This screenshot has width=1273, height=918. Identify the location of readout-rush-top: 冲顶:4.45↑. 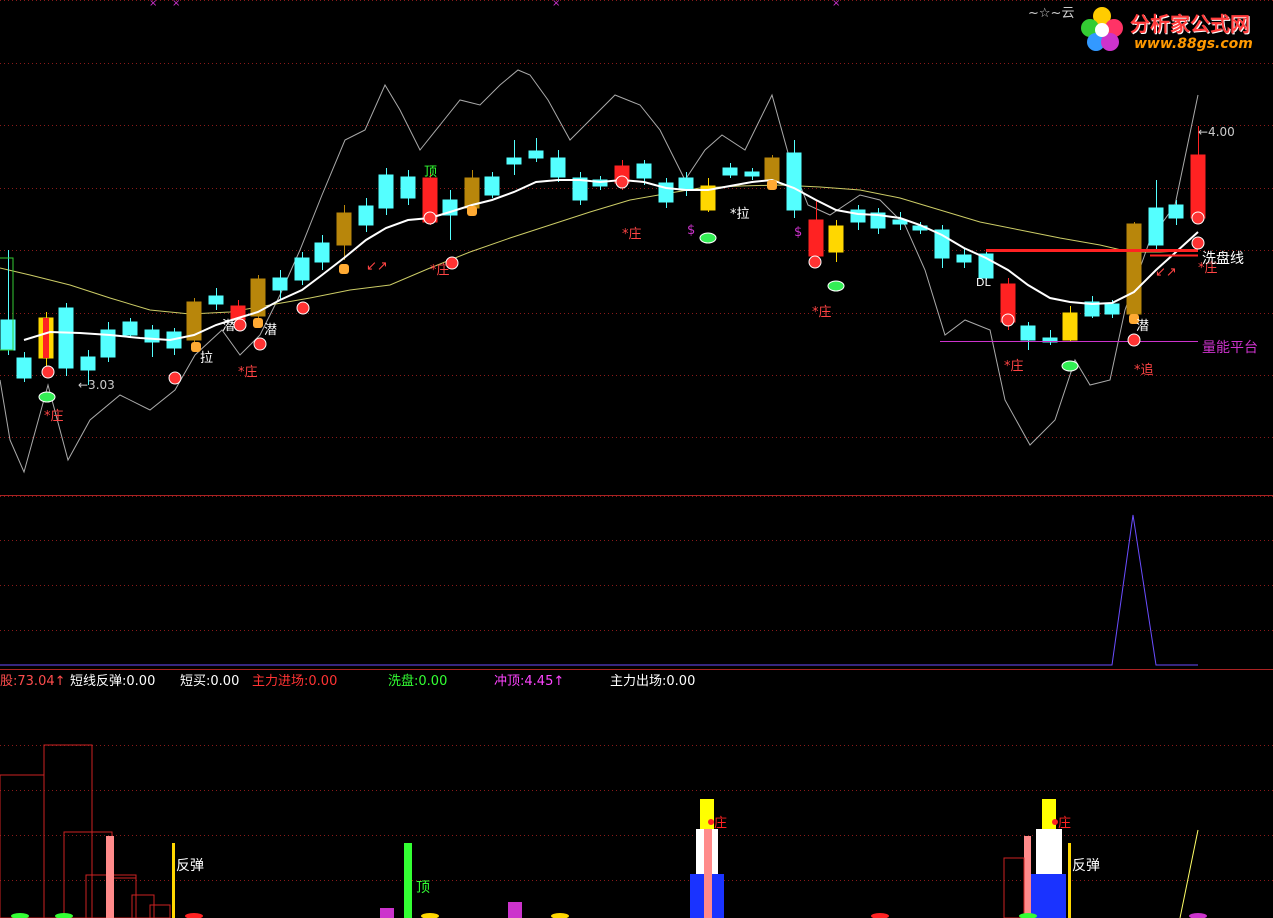
(529, 681).